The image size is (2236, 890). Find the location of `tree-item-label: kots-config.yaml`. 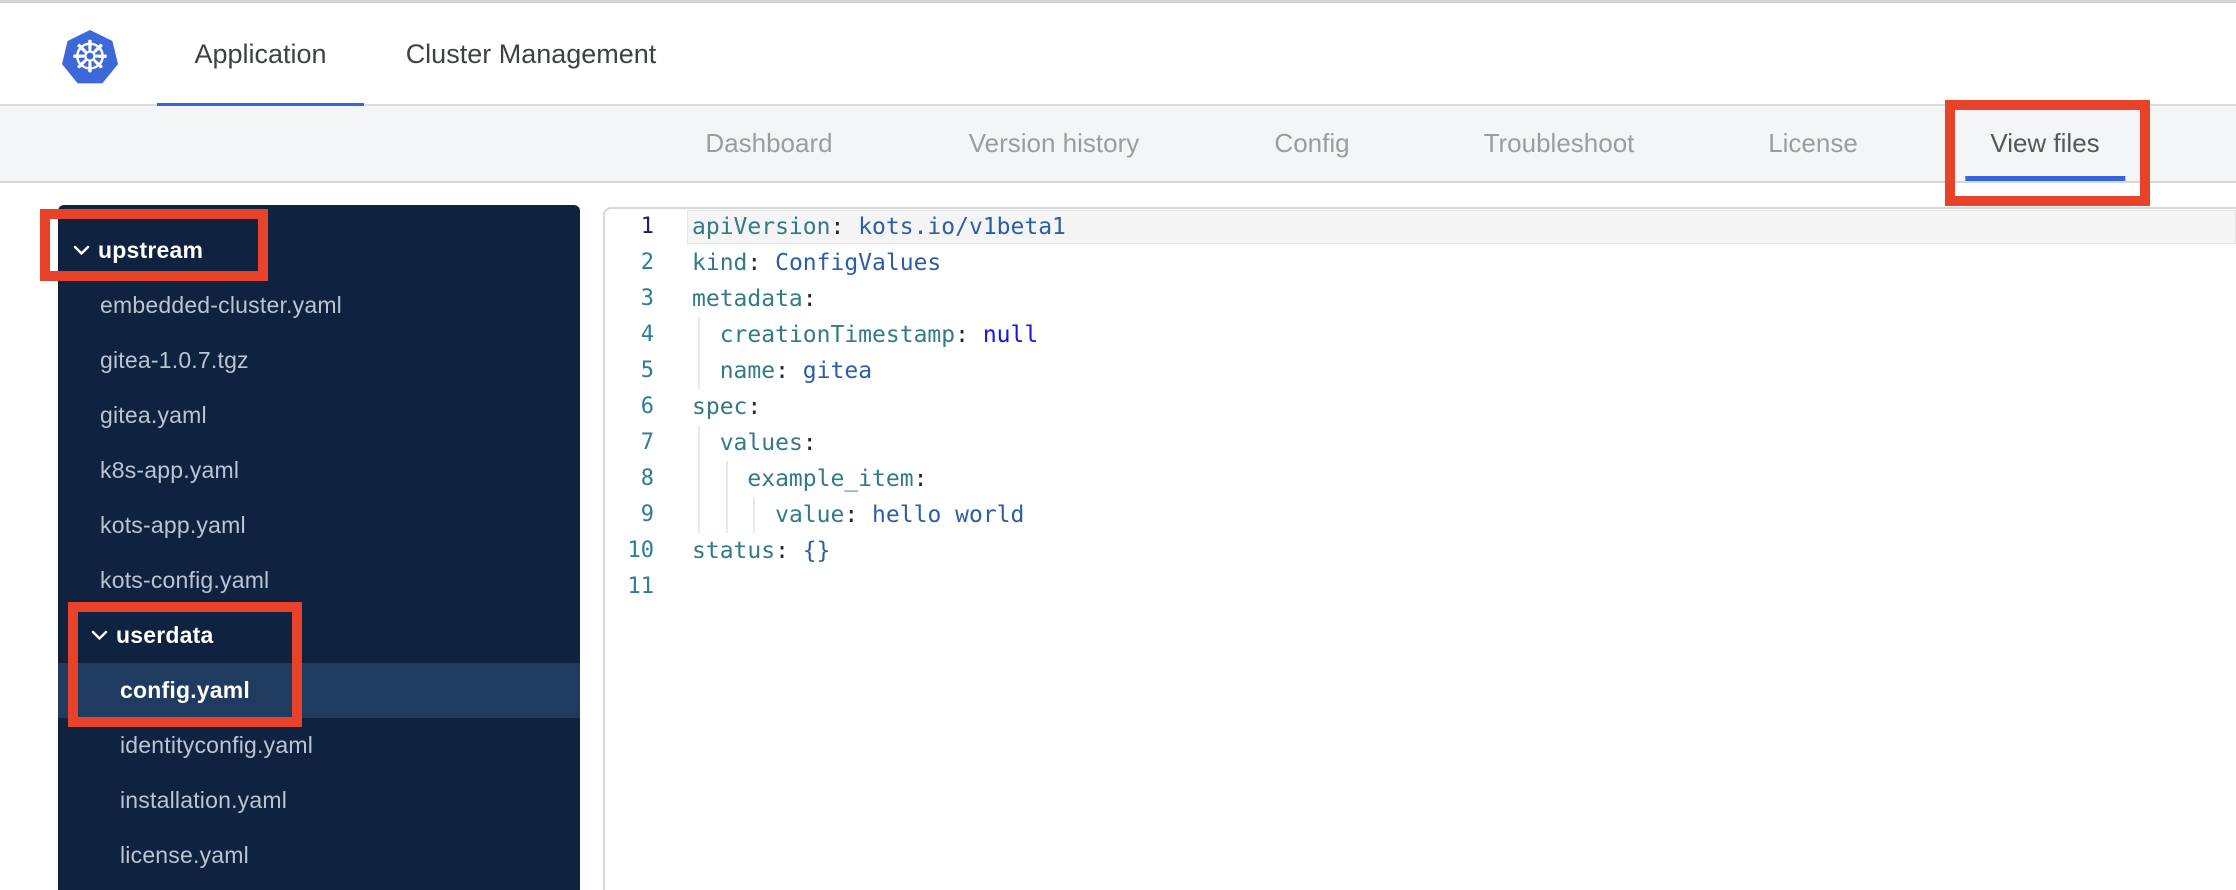

tree-item-label: kots-config.yaml is located at coordinates (185, 580).